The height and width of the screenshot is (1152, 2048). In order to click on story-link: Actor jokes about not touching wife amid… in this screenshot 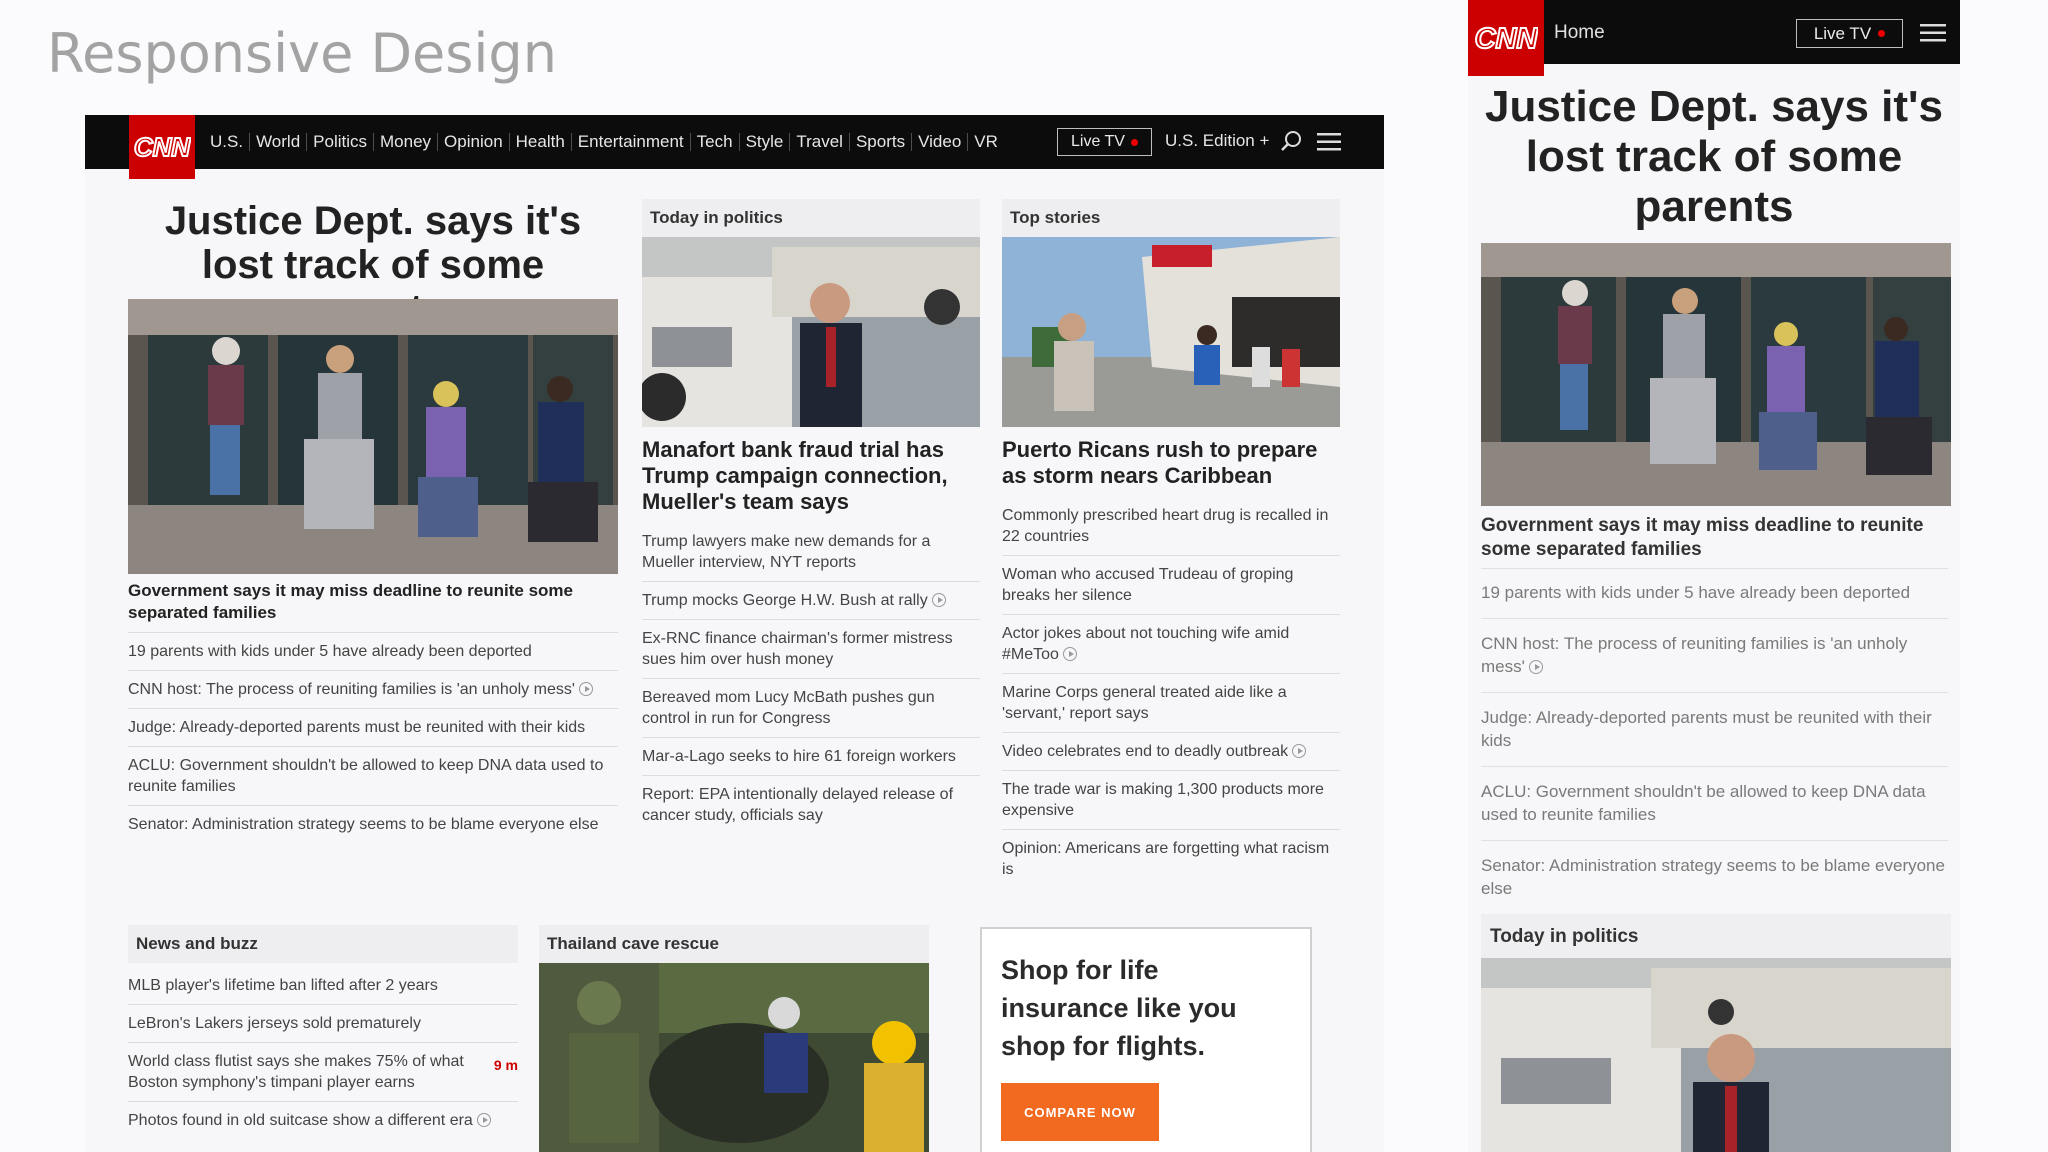, I will do `click(1145, 644)`.